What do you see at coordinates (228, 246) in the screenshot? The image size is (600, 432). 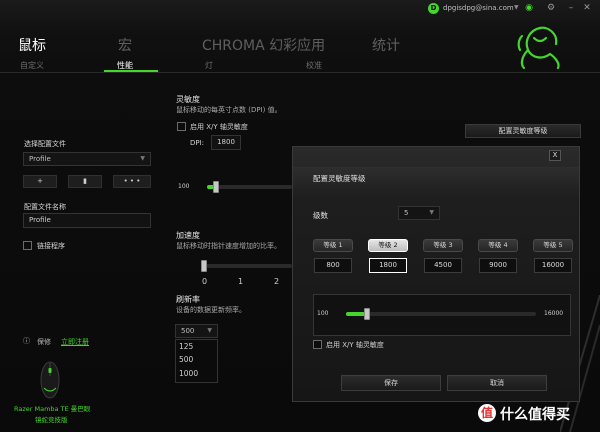 I see `acceleration-desc: 鼠标移动时指针速度增加的比率。` at bounding box center [228, 246].